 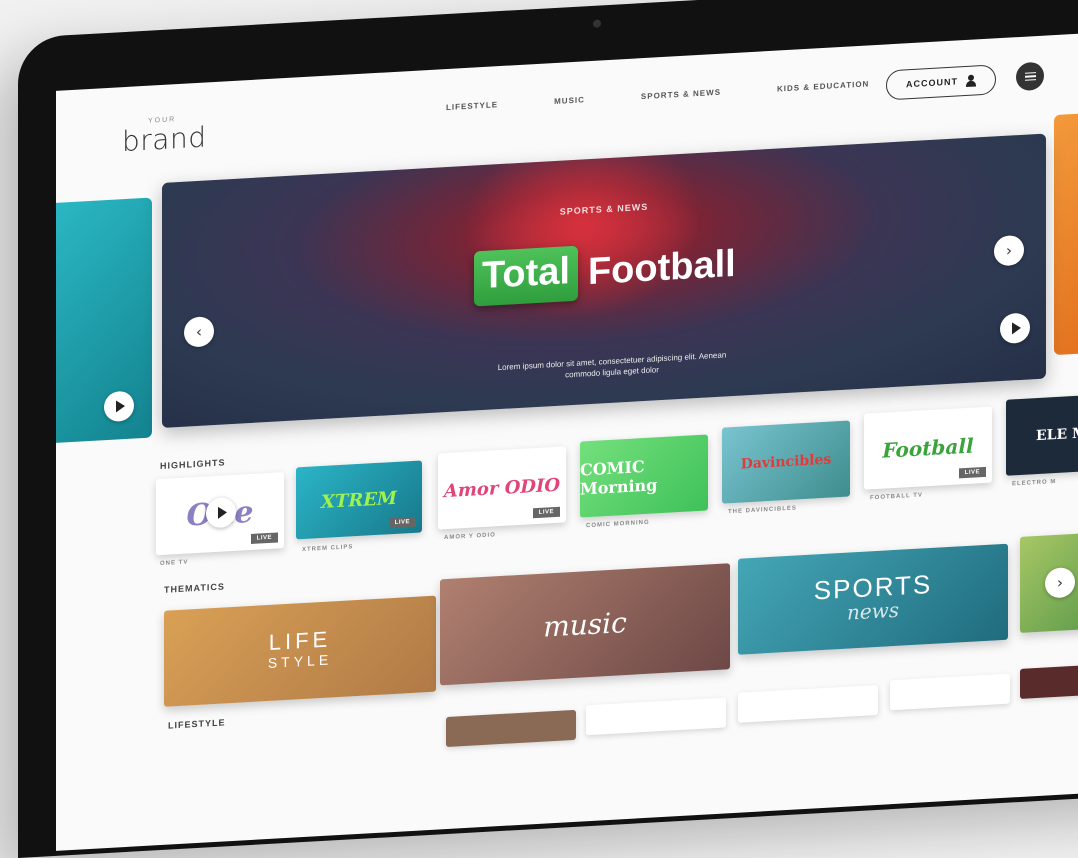 I want to click on section-title-highlights: HIGHLIGHTS, so click(x=193, y=464).